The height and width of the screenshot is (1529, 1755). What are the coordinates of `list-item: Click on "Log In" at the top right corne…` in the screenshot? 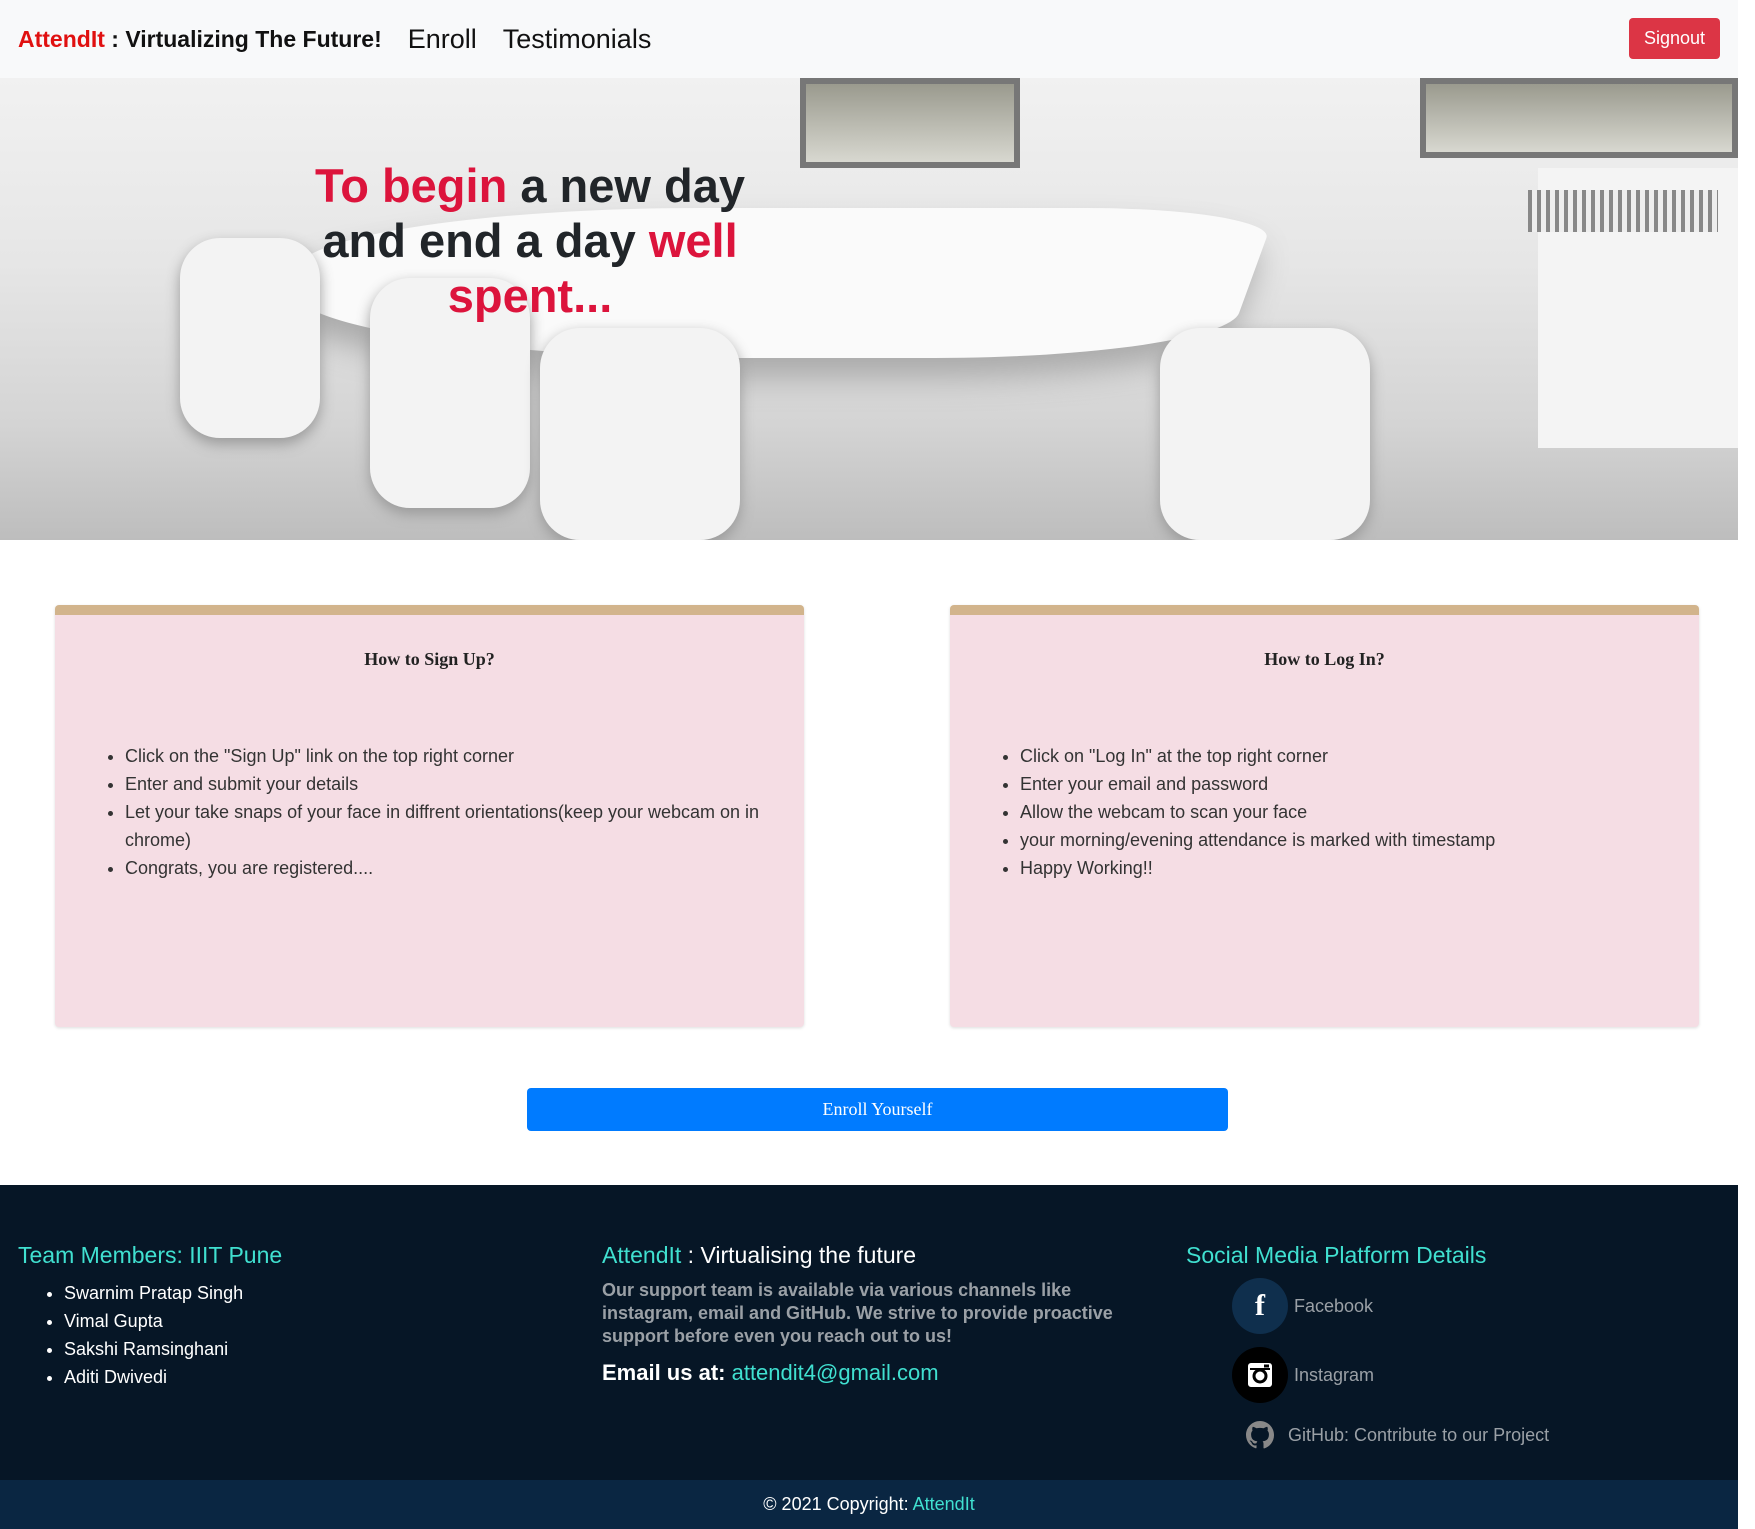 It's located at (1349, 756).